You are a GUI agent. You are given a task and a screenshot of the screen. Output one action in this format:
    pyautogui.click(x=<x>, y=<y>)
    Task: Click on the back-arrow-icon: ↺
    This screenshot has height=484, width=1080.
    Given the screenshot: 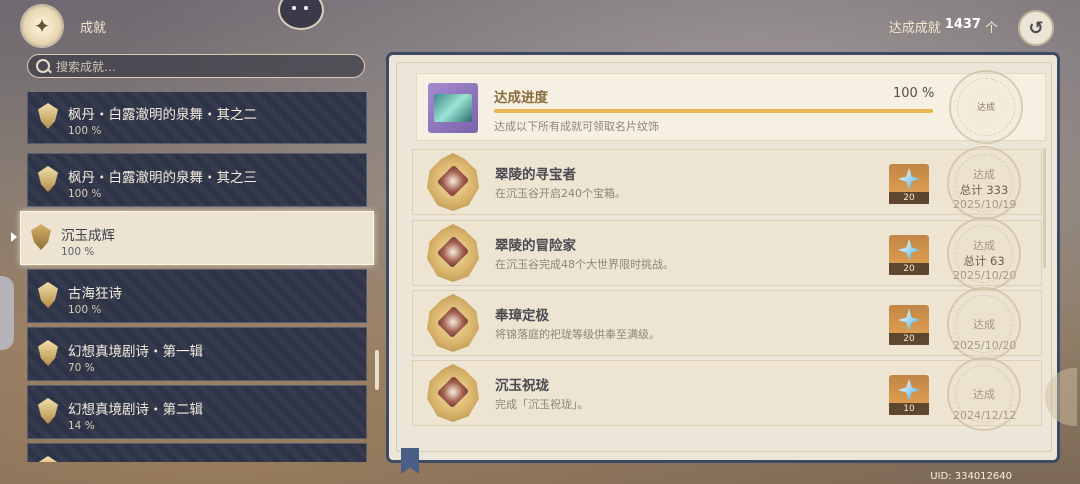 What is the action you would take?
    pyautogui.click(x=1036, y=28)
    